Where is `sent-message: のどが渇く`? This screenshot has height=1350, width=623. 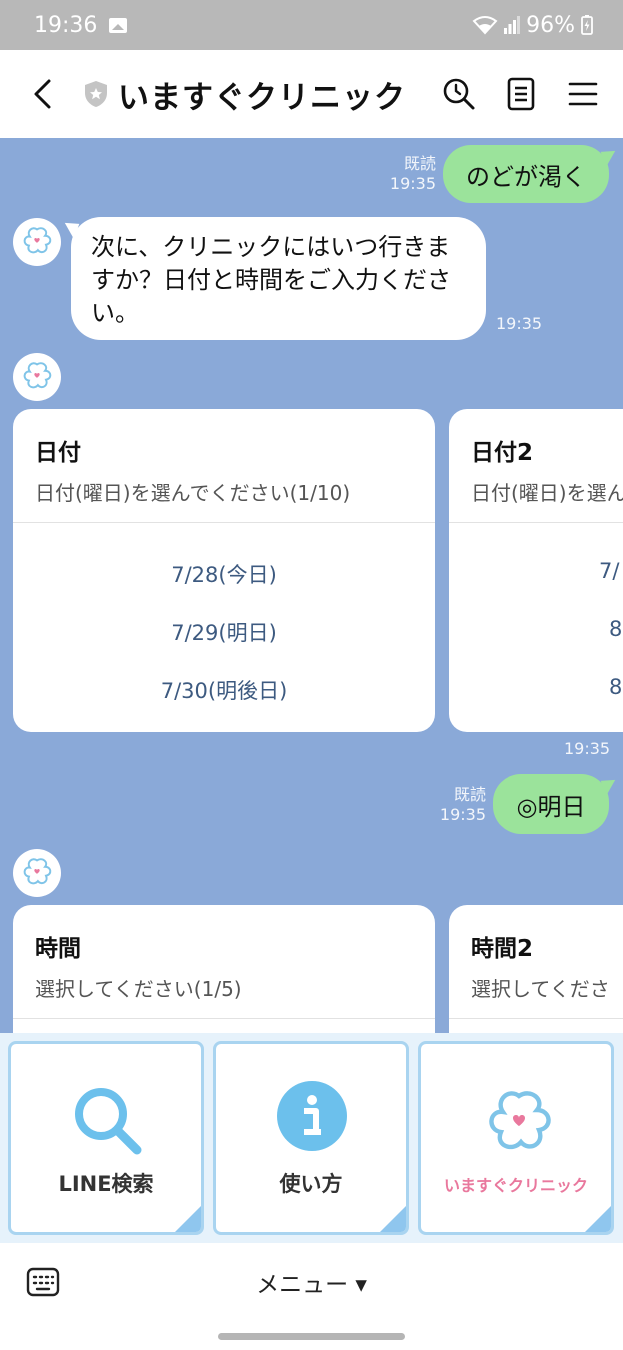
sent-message: のどが渇く is located at coordinates (526, 174).